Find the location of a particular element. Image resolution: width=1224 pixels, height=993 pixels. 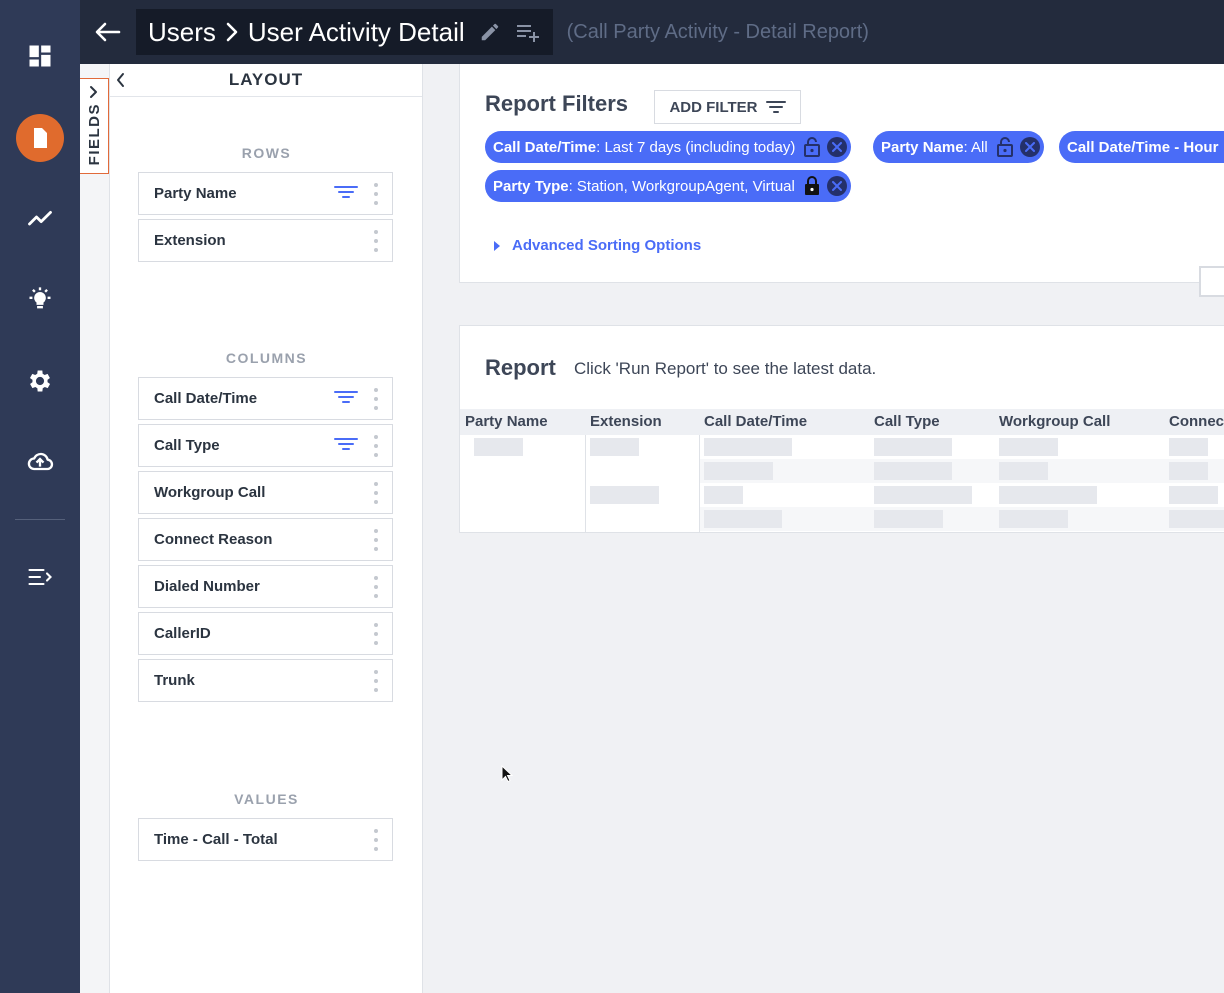

dashboard-icon is located at coordinates (40, 56).